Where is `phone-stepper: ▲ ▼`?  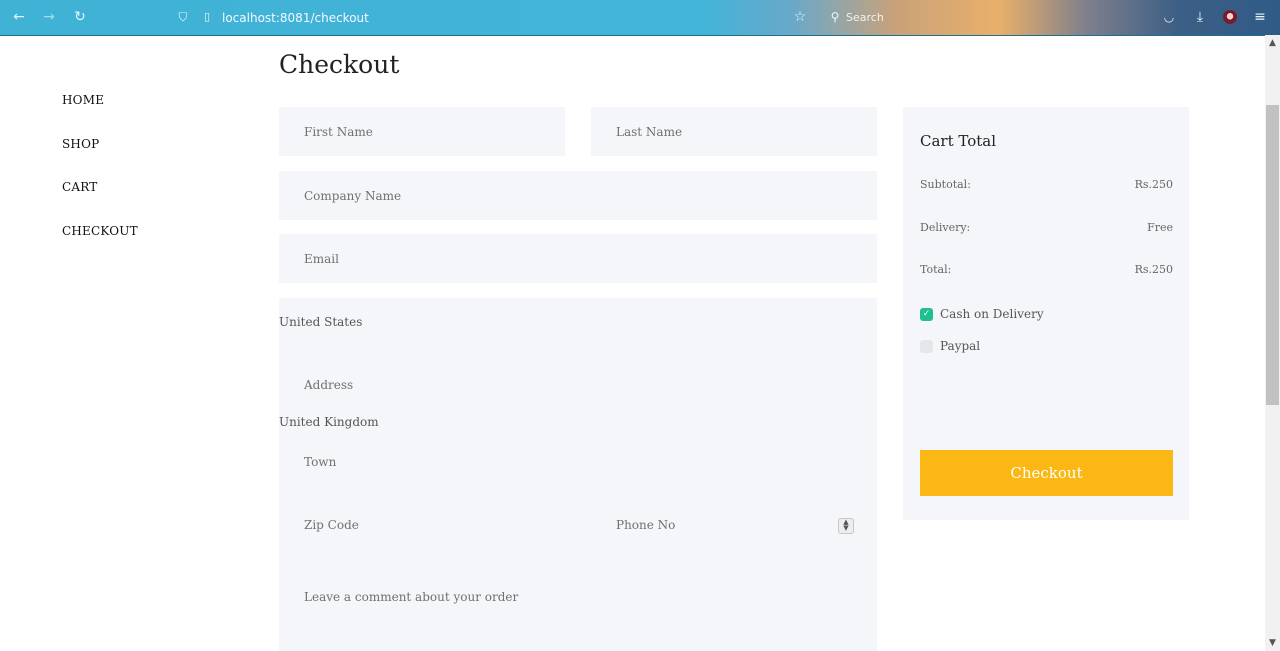
phone-stepper: ▲ ▼ is located at coordinates (846, 526).